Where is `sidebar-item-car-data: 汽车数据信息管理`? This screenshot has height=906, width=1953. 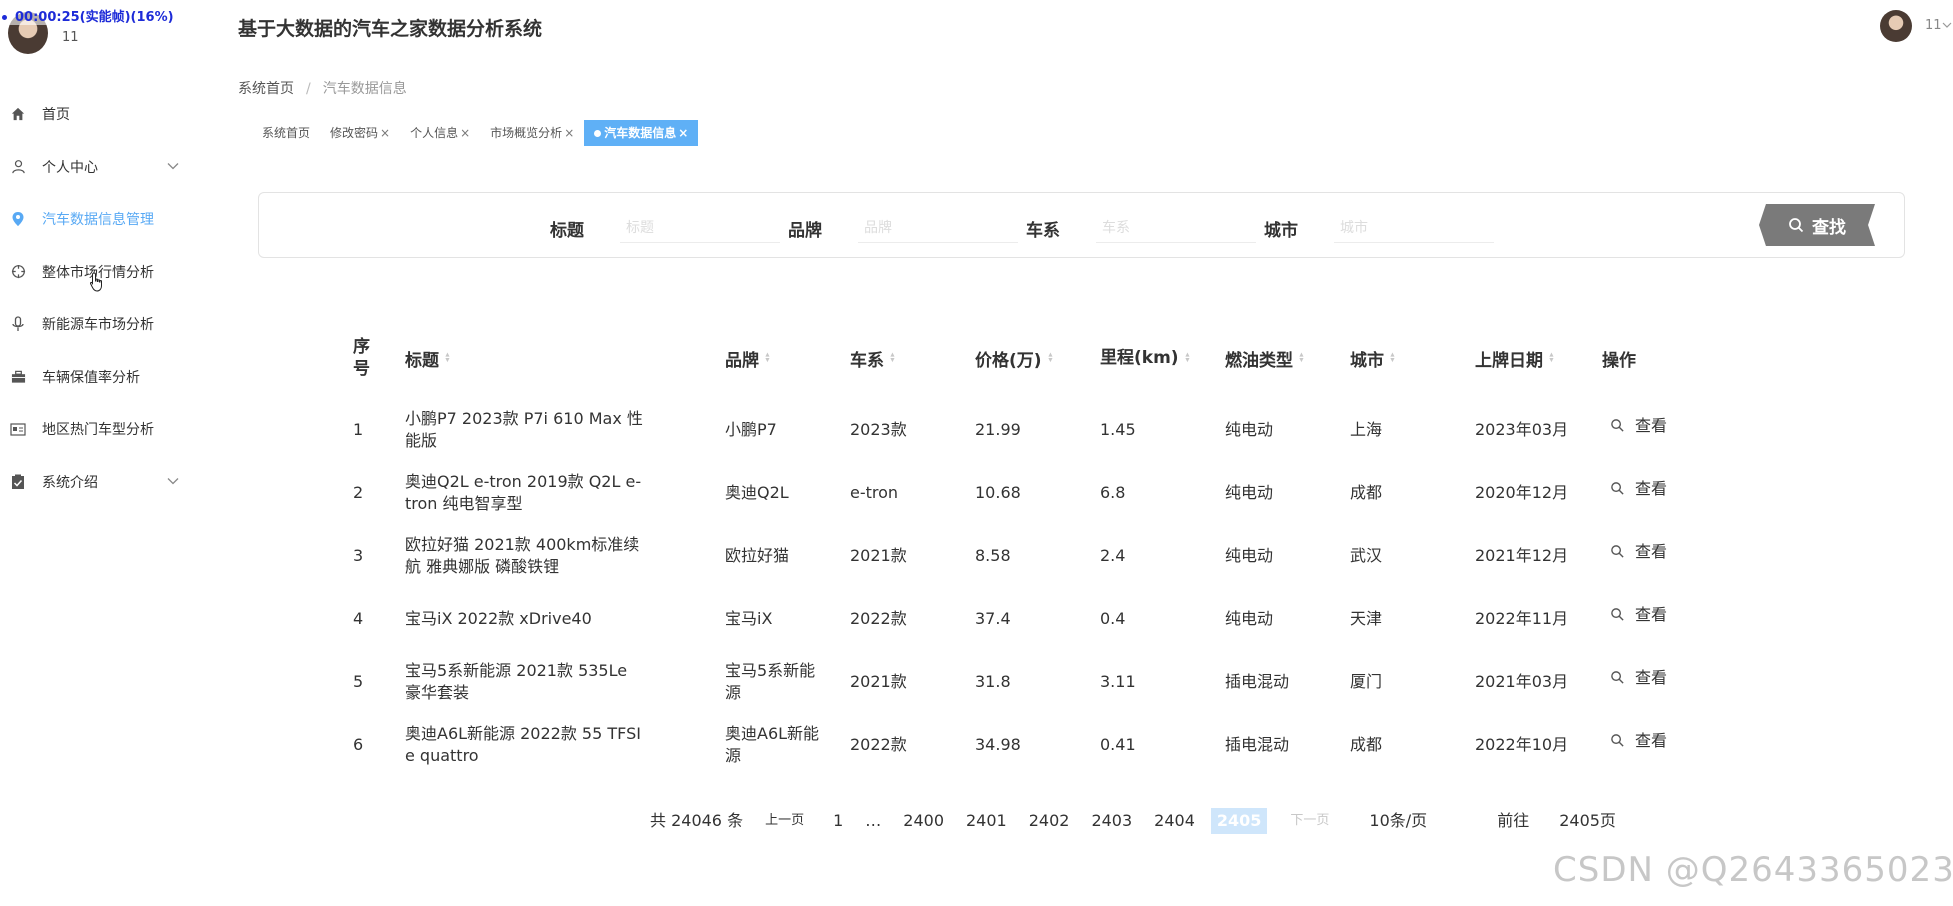 sidebar-item-car-data: 汽车数据信息管理 is located at coordinates (100, 219).